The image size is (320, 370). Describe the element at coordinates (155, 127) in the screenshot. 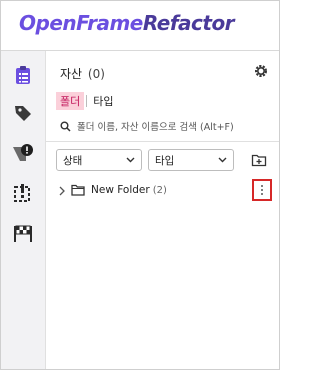

I see `search-placeholder: 폴더 이름, 자산 이름으로 검색 (Alt+F)` at that location.